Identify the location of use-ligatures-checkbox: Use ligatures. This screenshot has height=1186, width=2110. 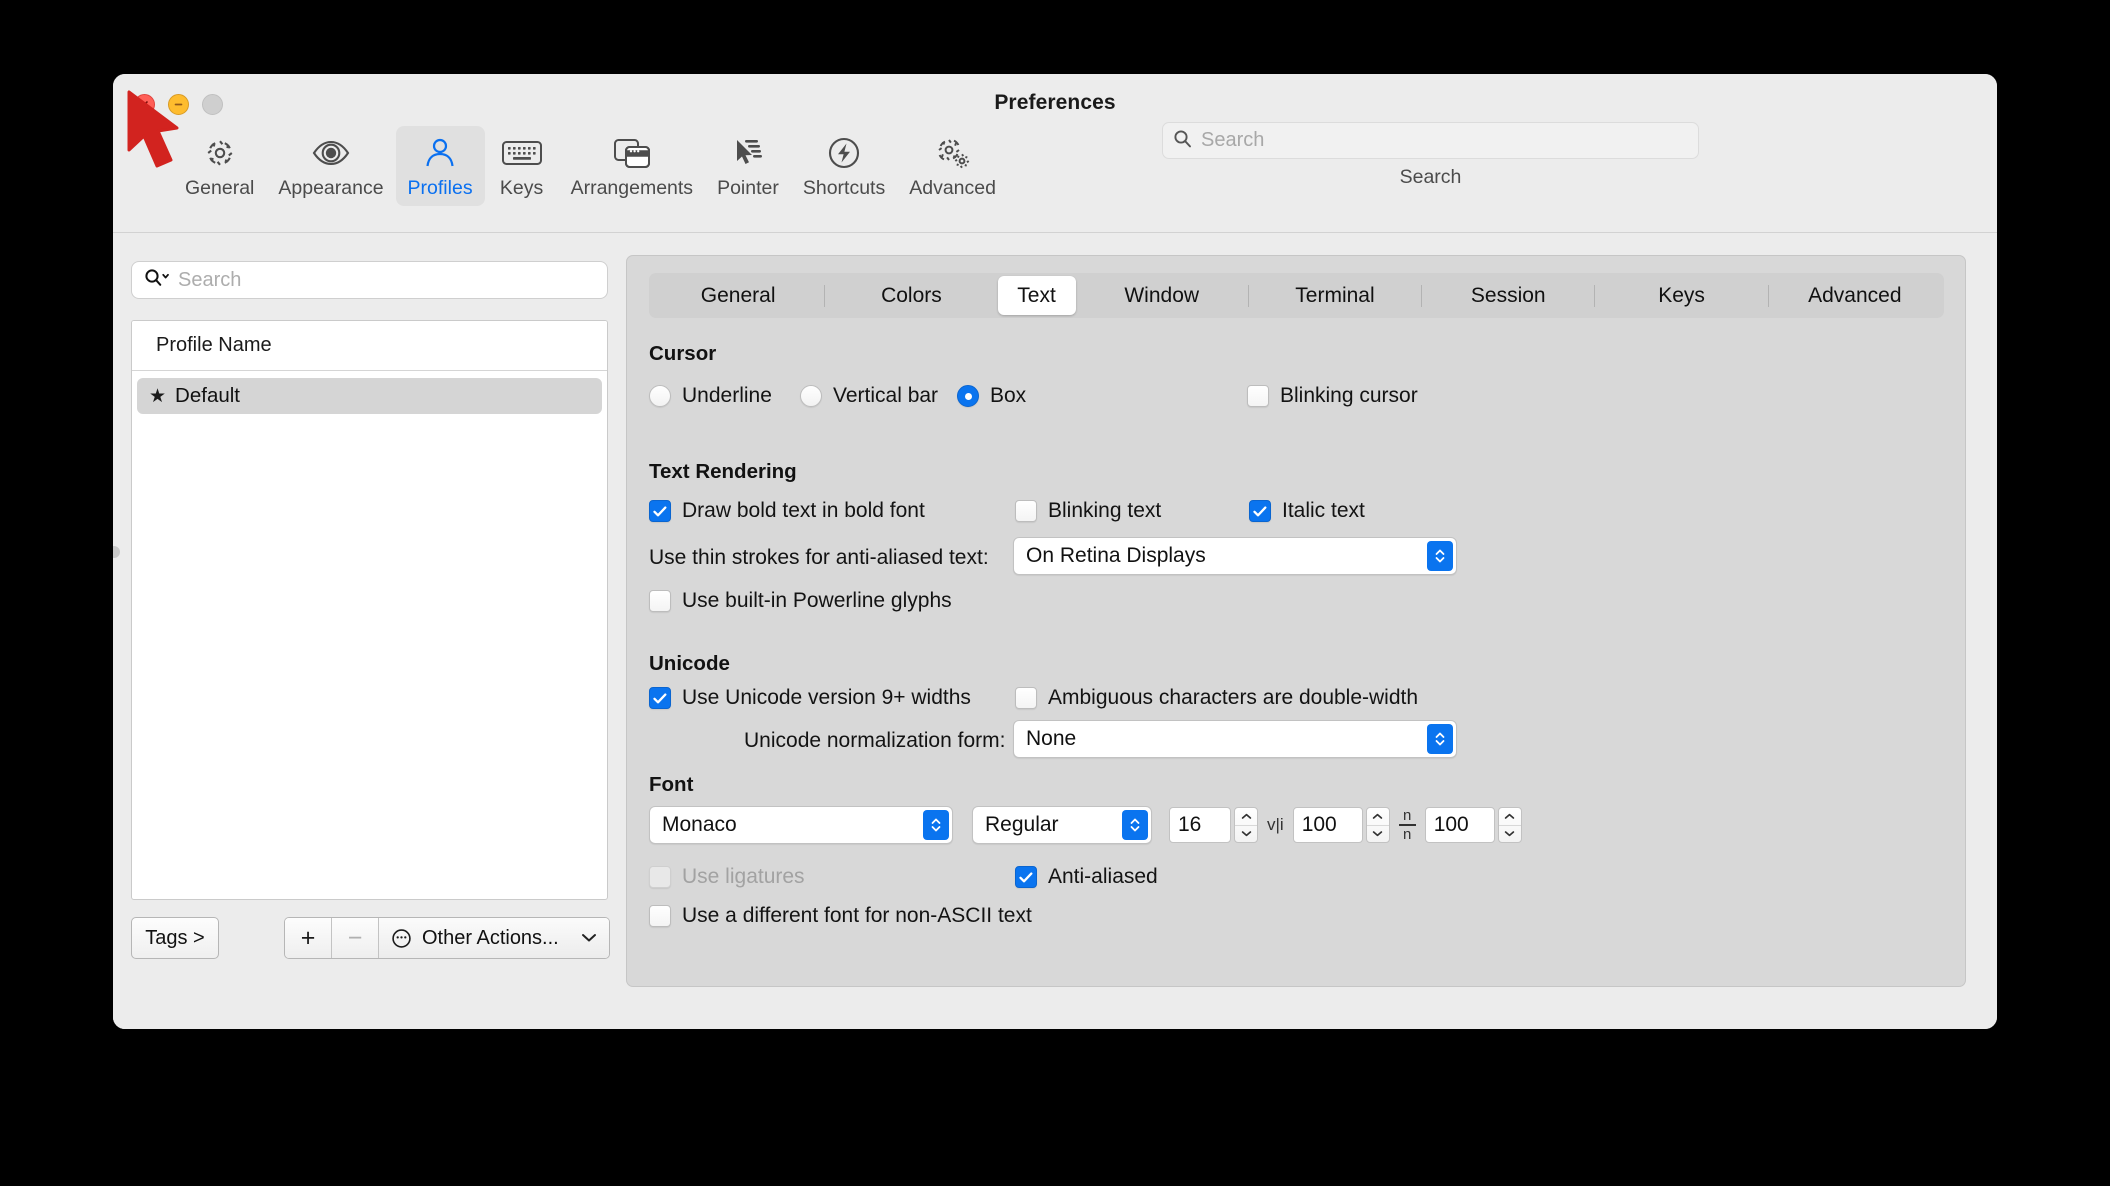
(727, 877).